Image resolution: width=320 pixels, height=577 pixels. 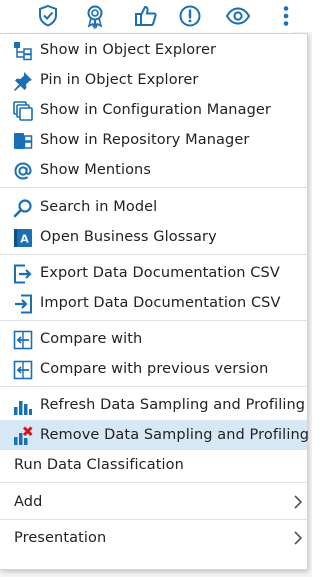 I want to click on alert-circle-icon, so click(x=190, y=16).